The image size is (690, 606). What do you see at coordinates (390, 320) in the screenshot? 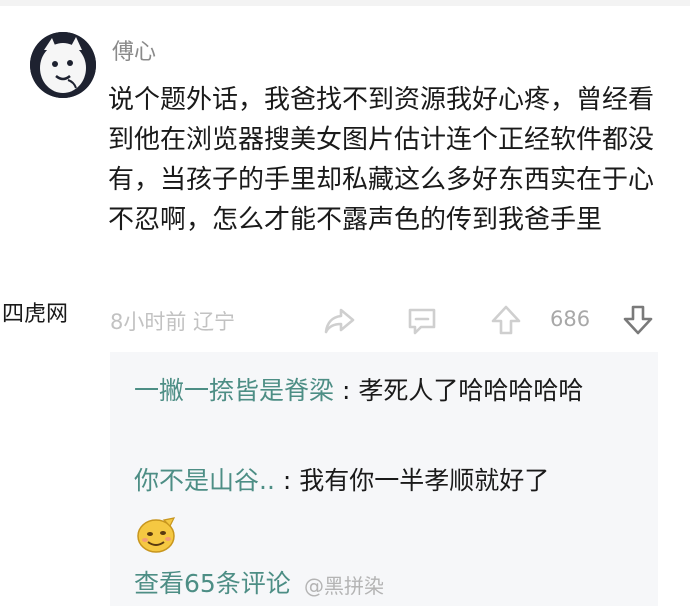
I see `post-actions: 8小时前 辽宁 686` at bounding box center [390, 320].